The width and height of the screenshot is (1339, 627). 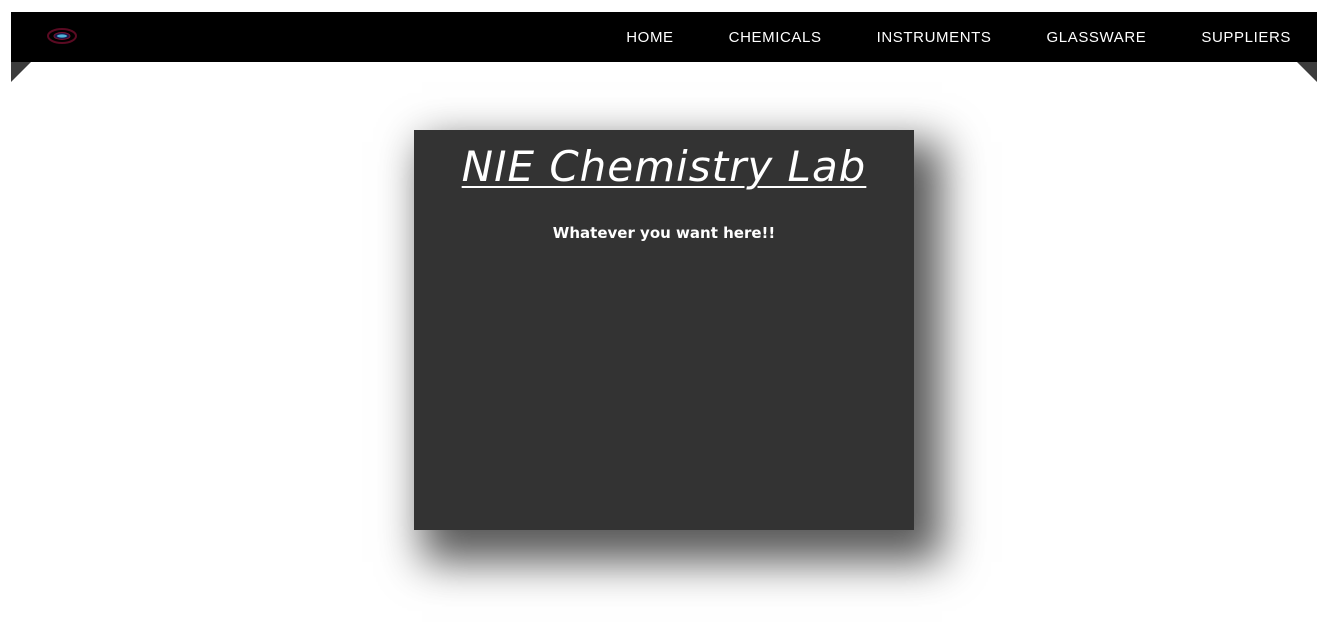 I want to click on card-title: NIE Chemistry Lab, so click(x=664, y=166).